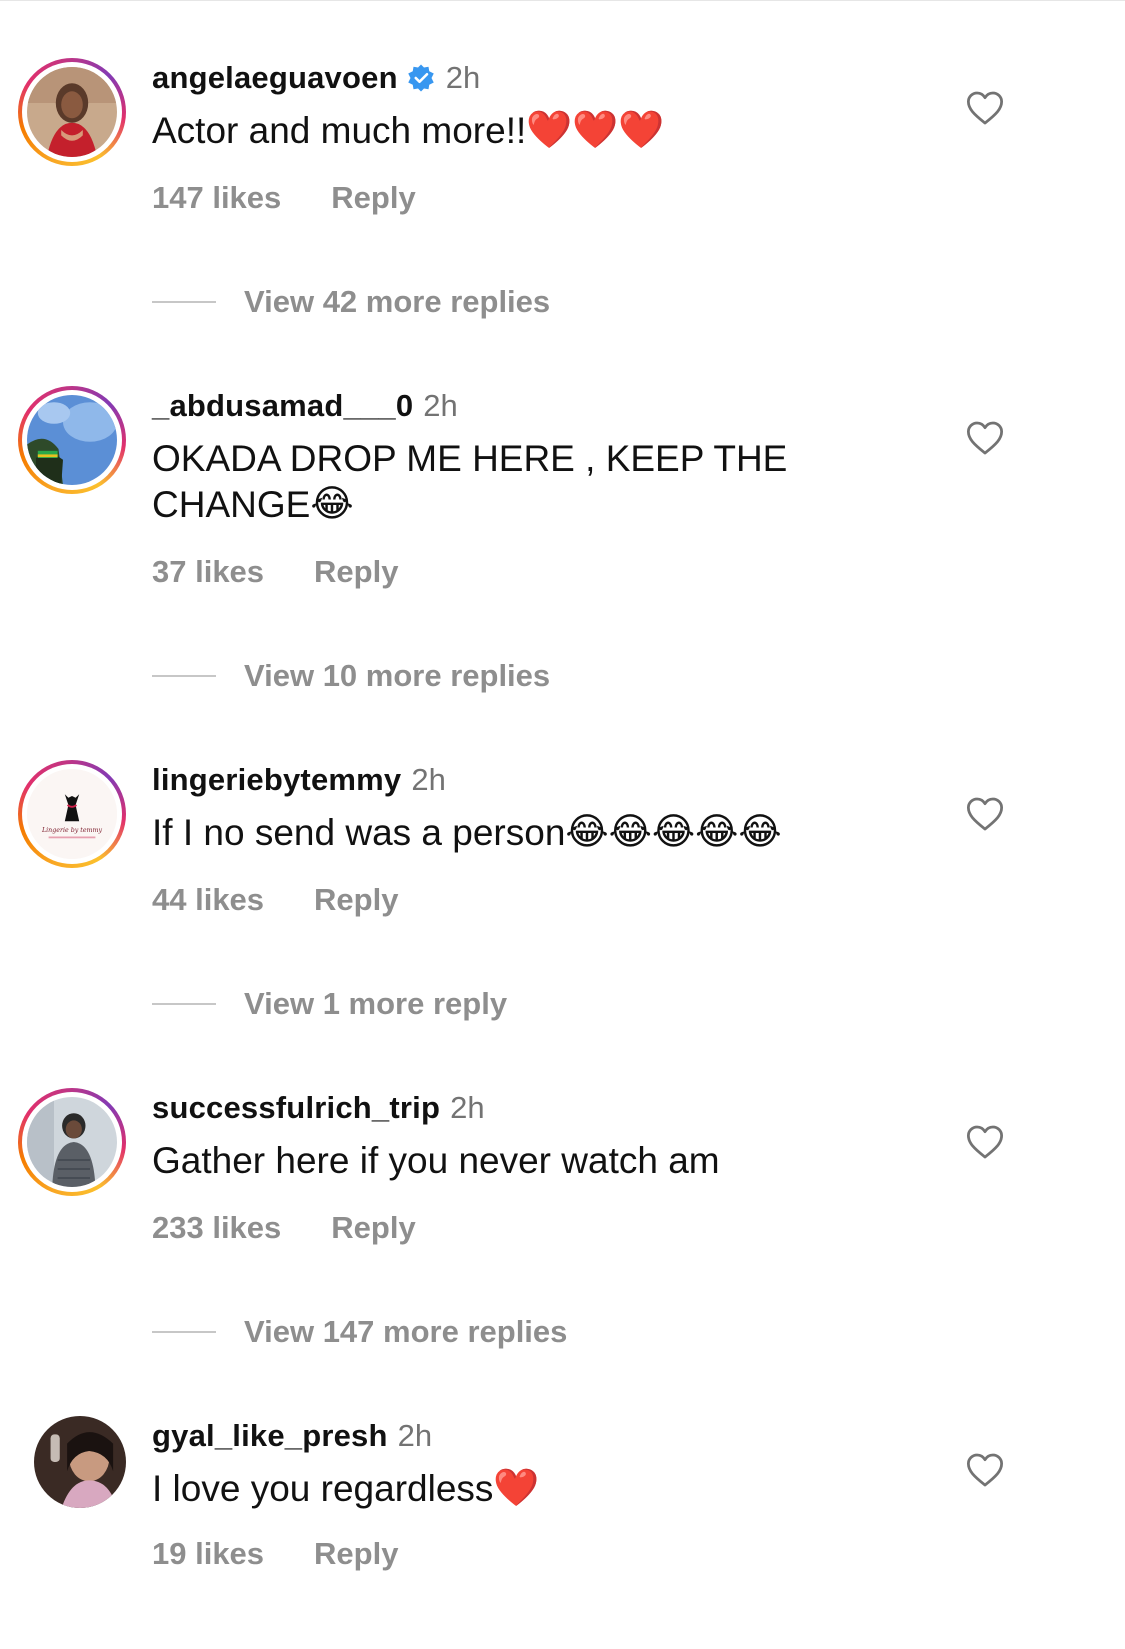 Image resolution: width=1125 pixels, height=1649 pixels. Describe the element at coordinates (376, 1003) in the screenshot. I see `view-replies-label: View 1 more reply` at that location.